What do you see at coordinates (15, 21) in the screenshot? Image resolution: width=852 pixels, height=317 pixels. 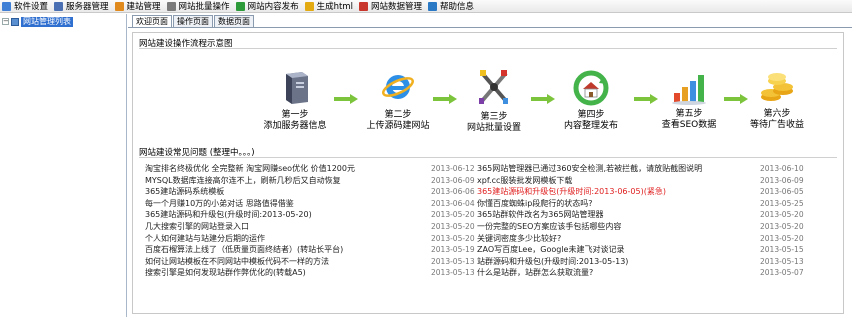 I see `folder-icon` at bounding box center [15, 21].